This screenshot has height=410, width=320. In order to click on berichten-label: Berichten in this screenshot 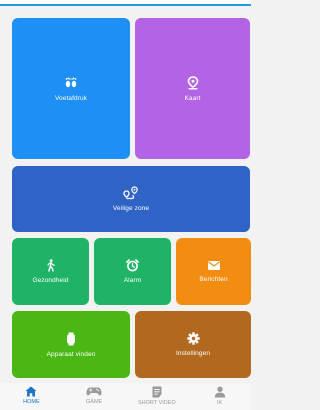, I will do `click(213, 279)`.